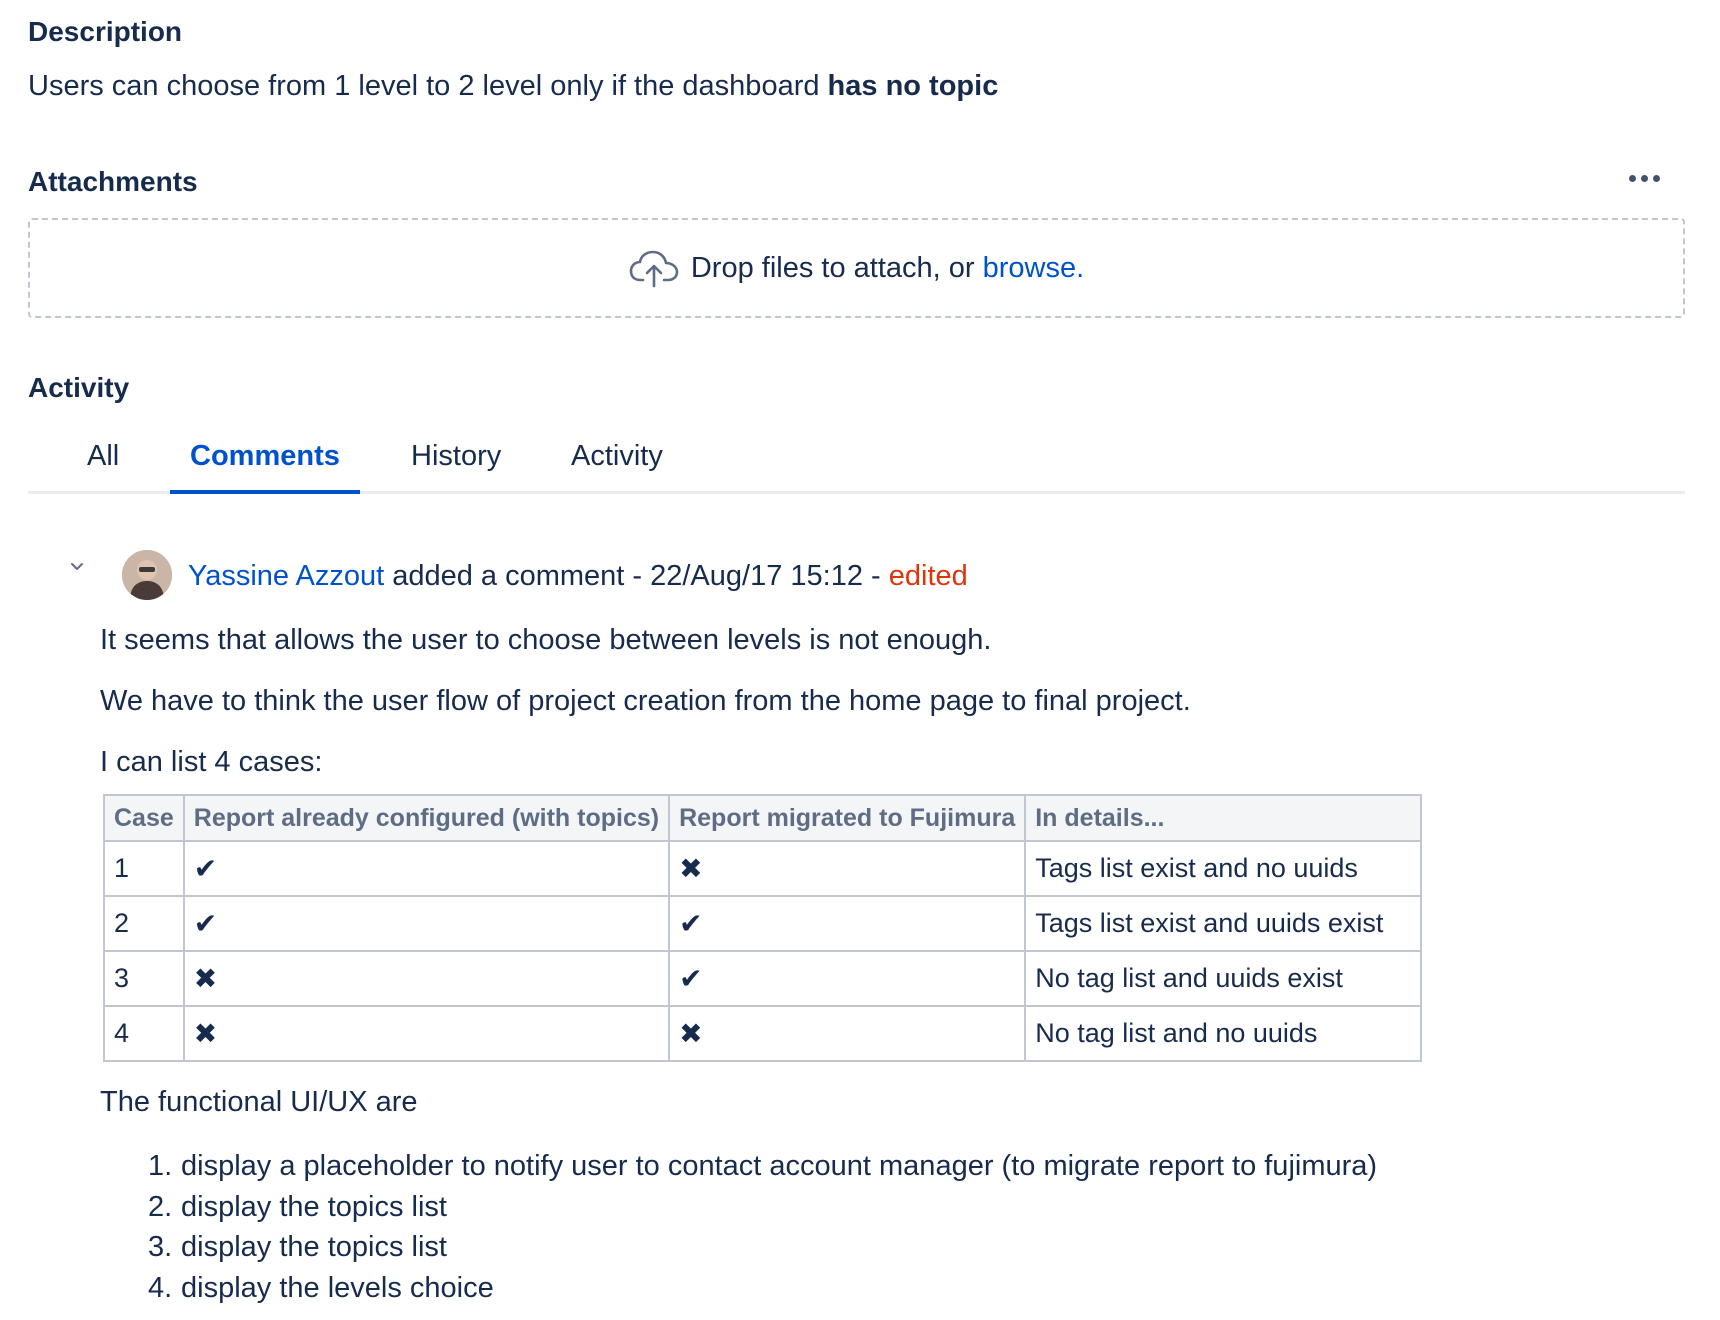  I want to click on dropzone-content: Drop files to attach, or browse., so click(856, 268).